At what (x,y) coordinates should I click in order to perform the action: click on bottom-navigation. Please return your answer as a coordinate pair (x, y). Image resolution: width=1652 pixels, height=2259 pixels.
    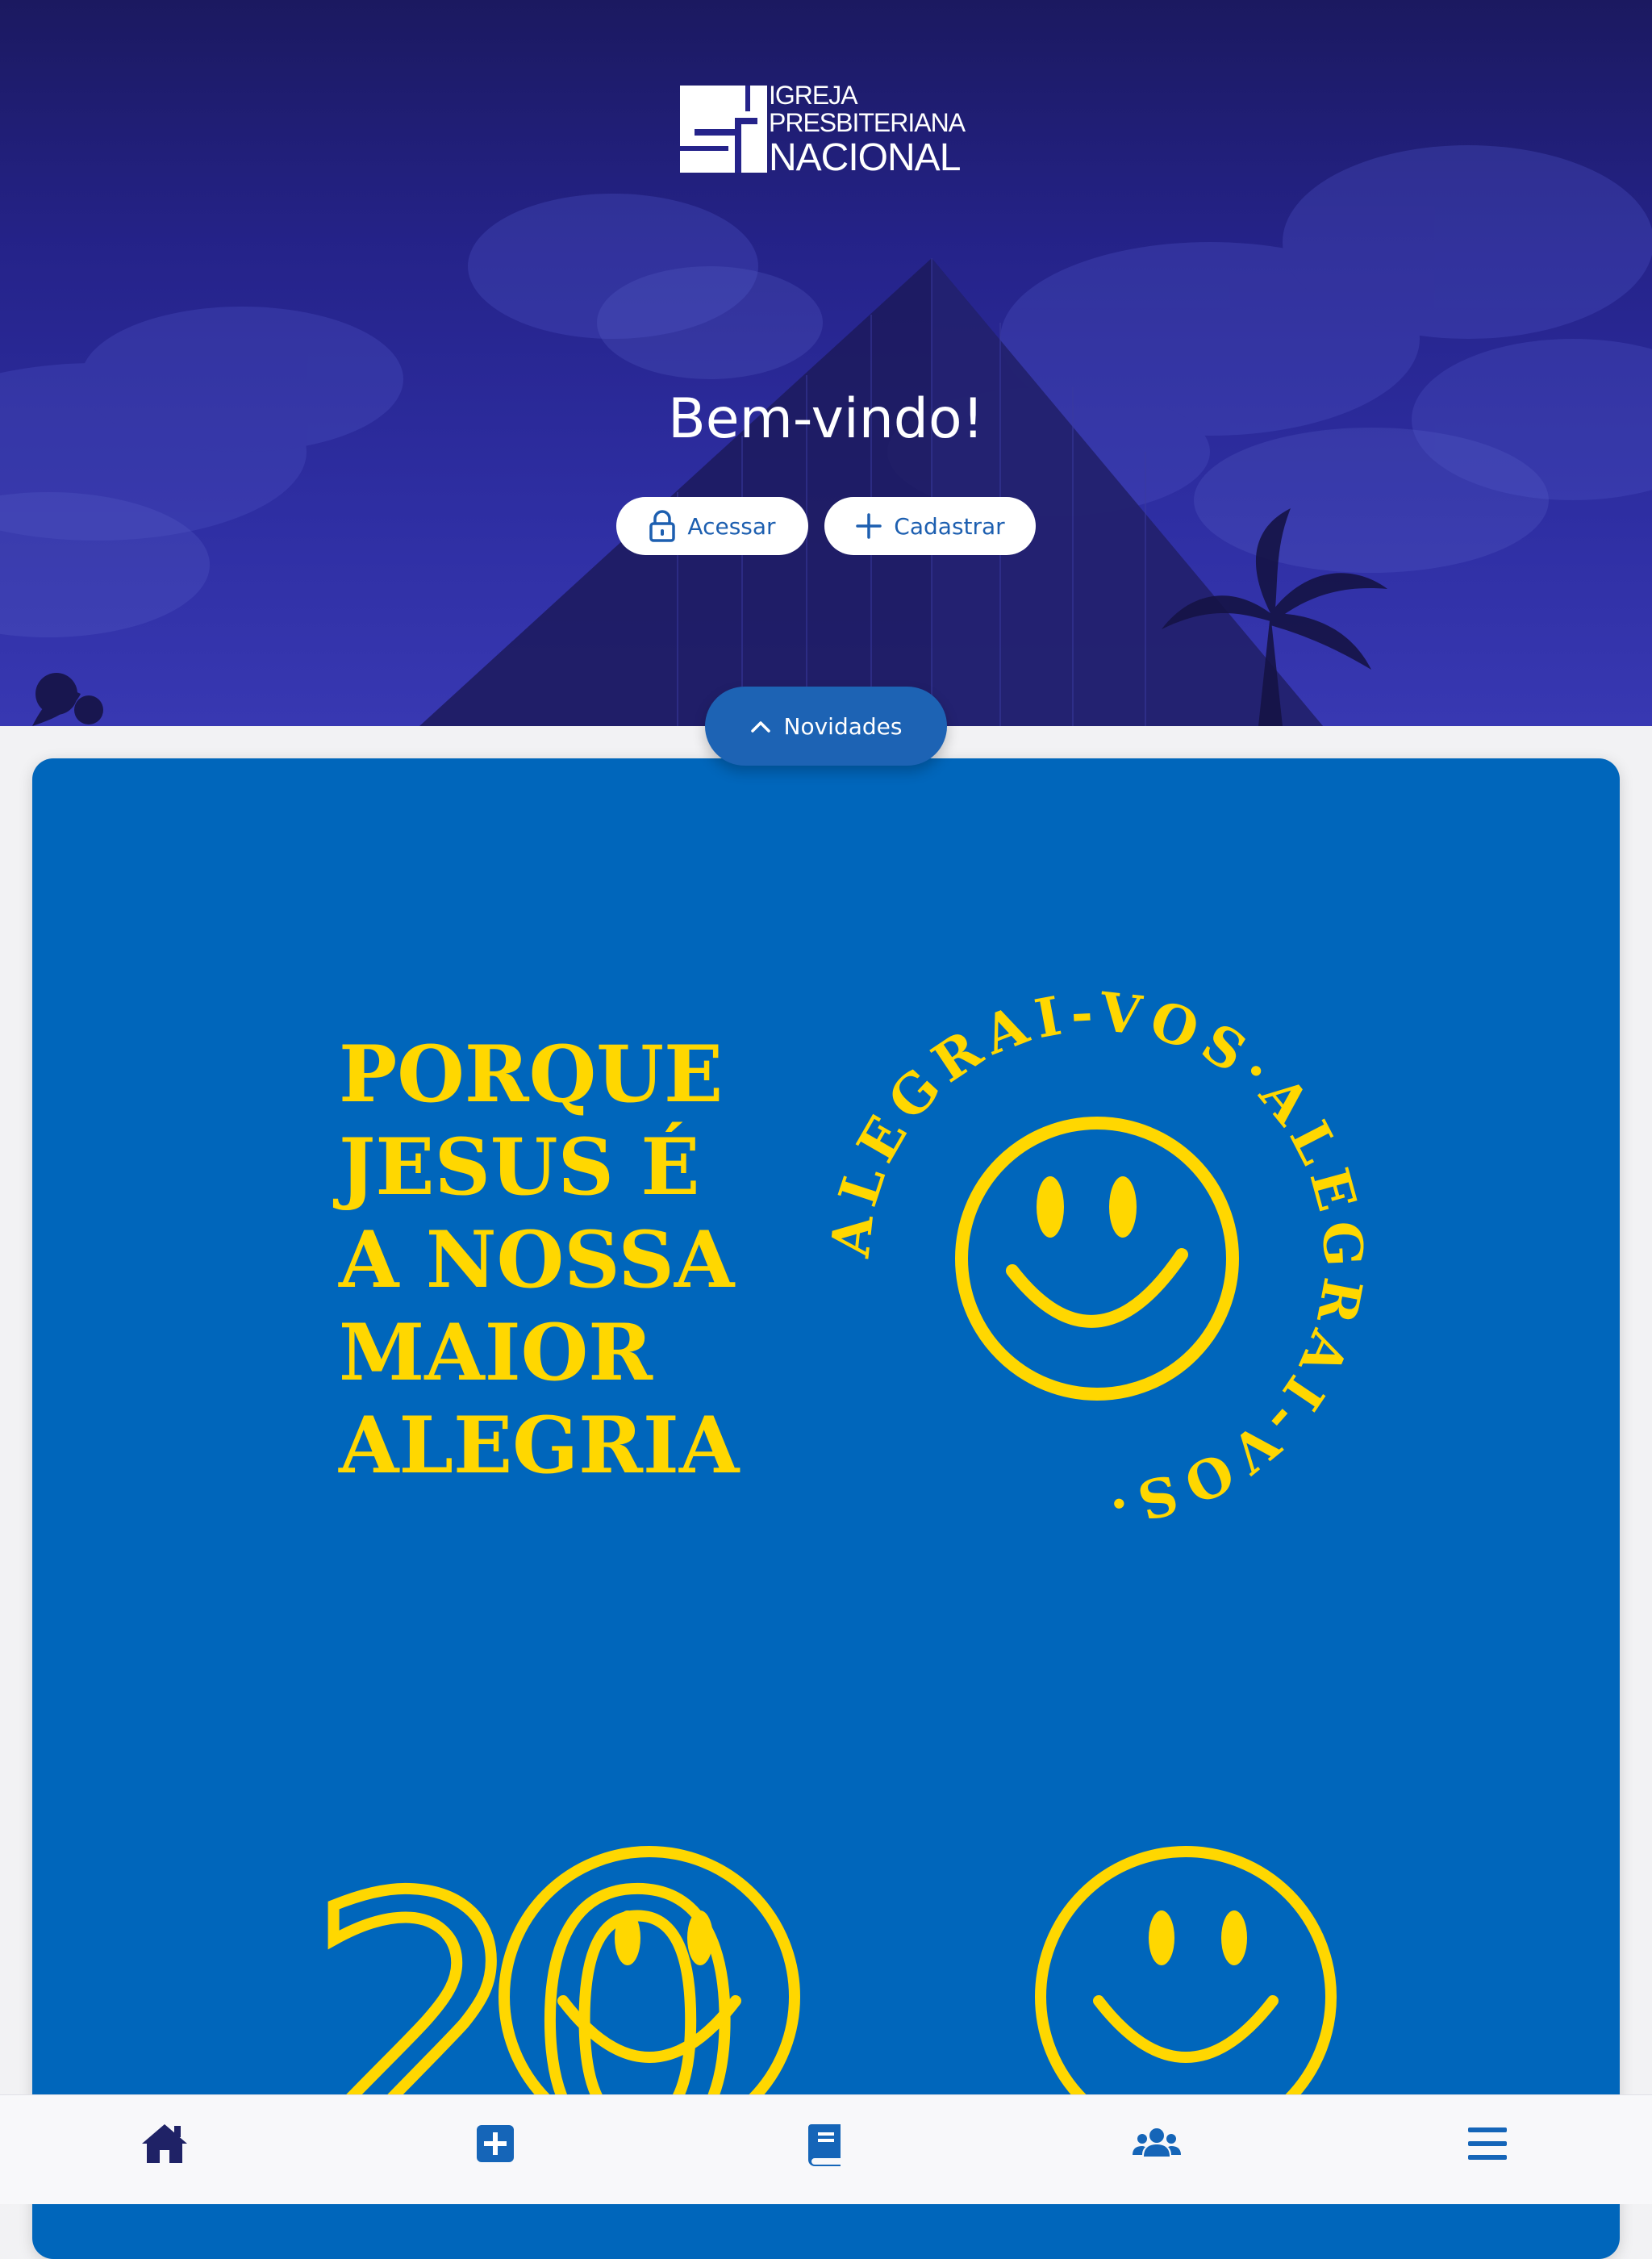
    Looking at the image, I should click on (826, 2149).